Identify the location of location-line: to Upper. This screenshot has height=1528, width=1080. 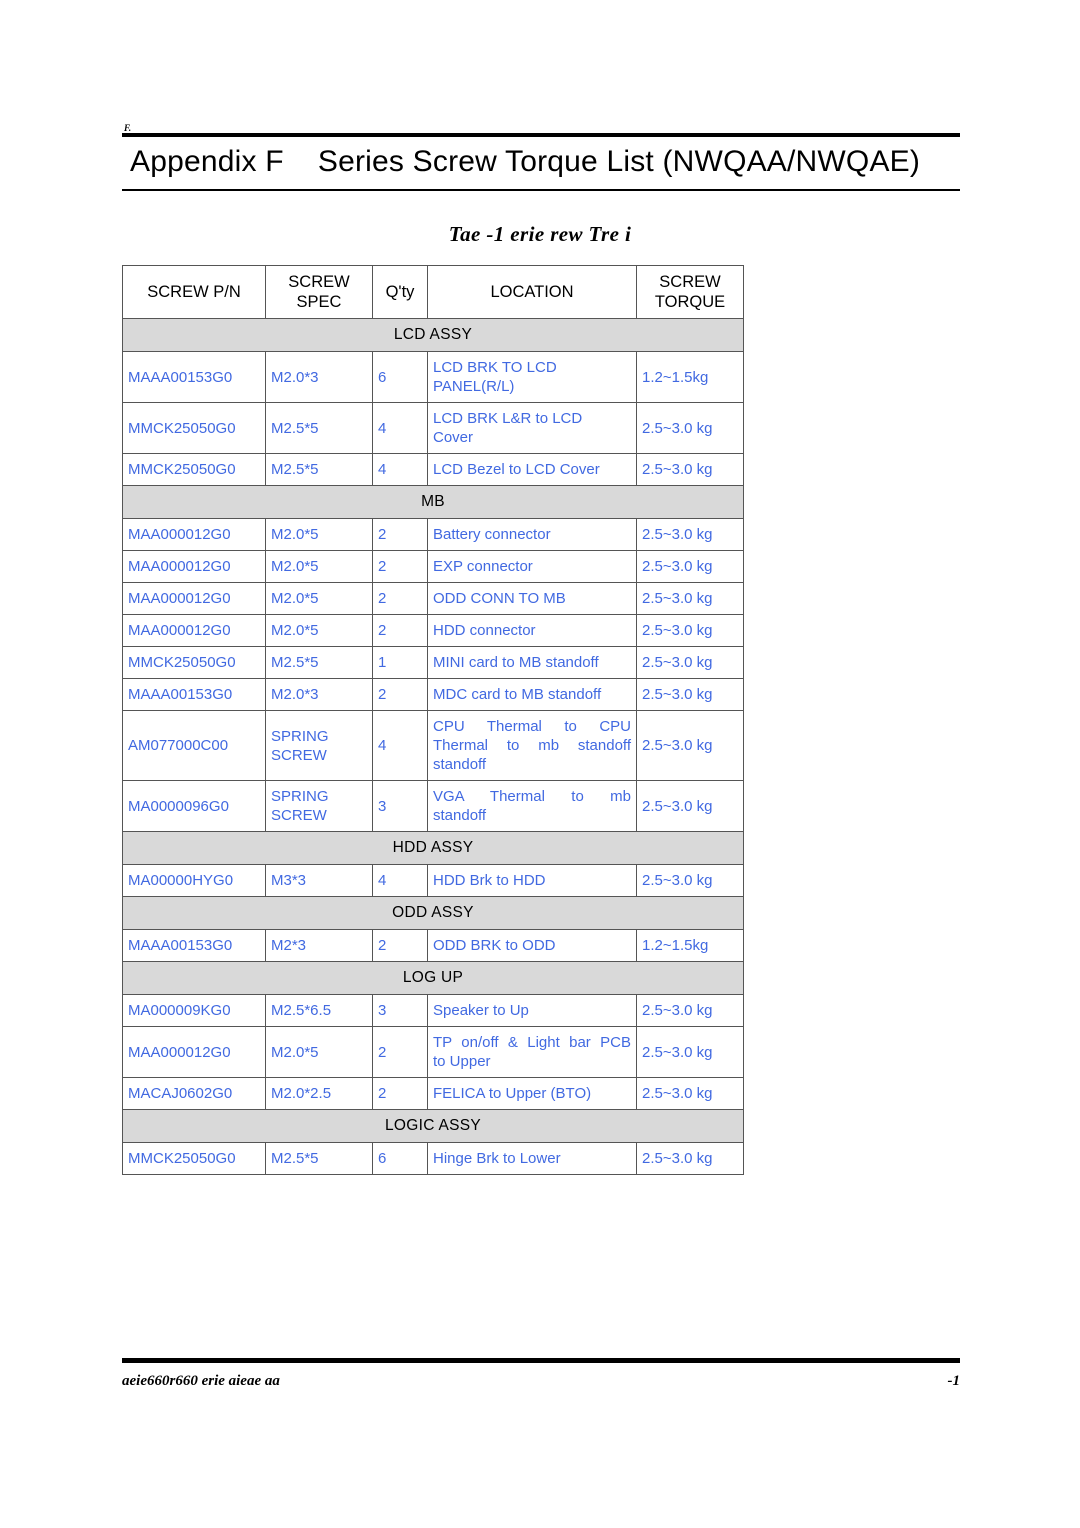
(462, 1061).